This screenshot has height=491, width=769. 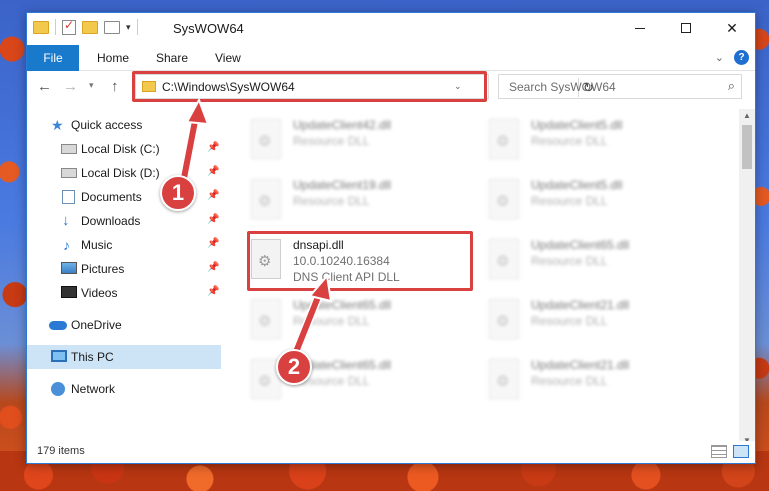 I want to click on highlight-box-address, so click(x=309, y=86).